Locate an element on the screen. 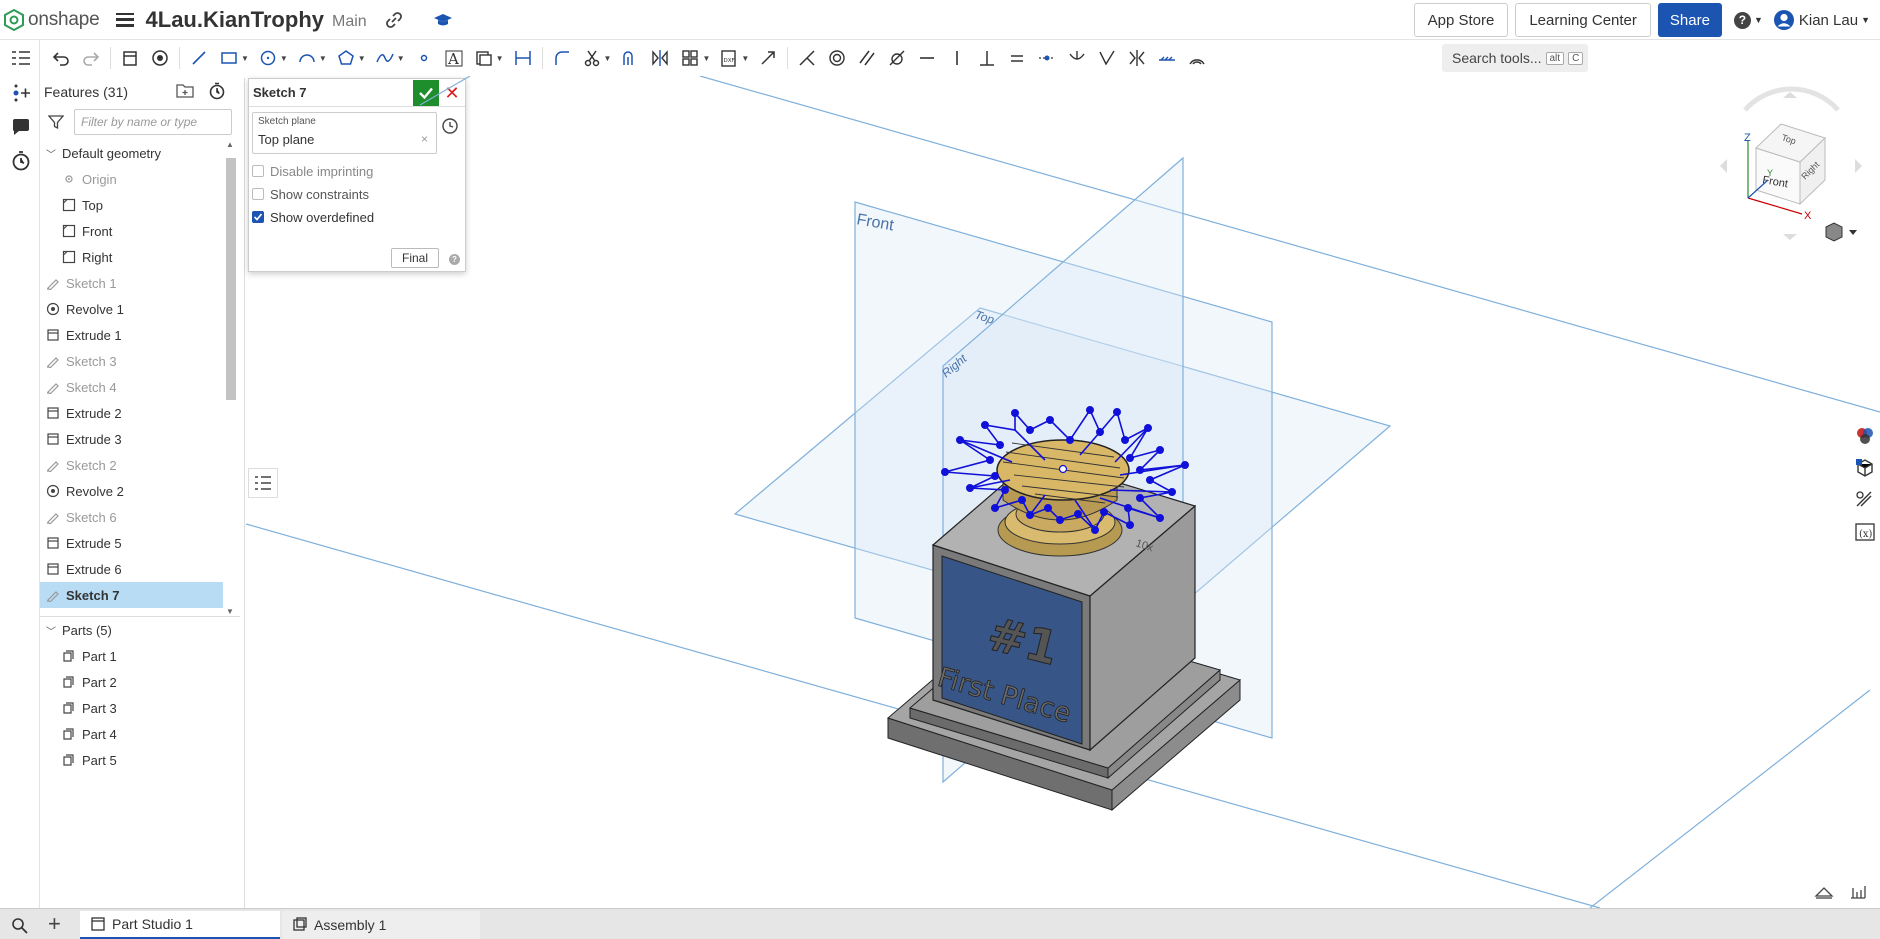 The image size is (1880, 939). tree-item-right: Right is located at coordinates (131, 257).